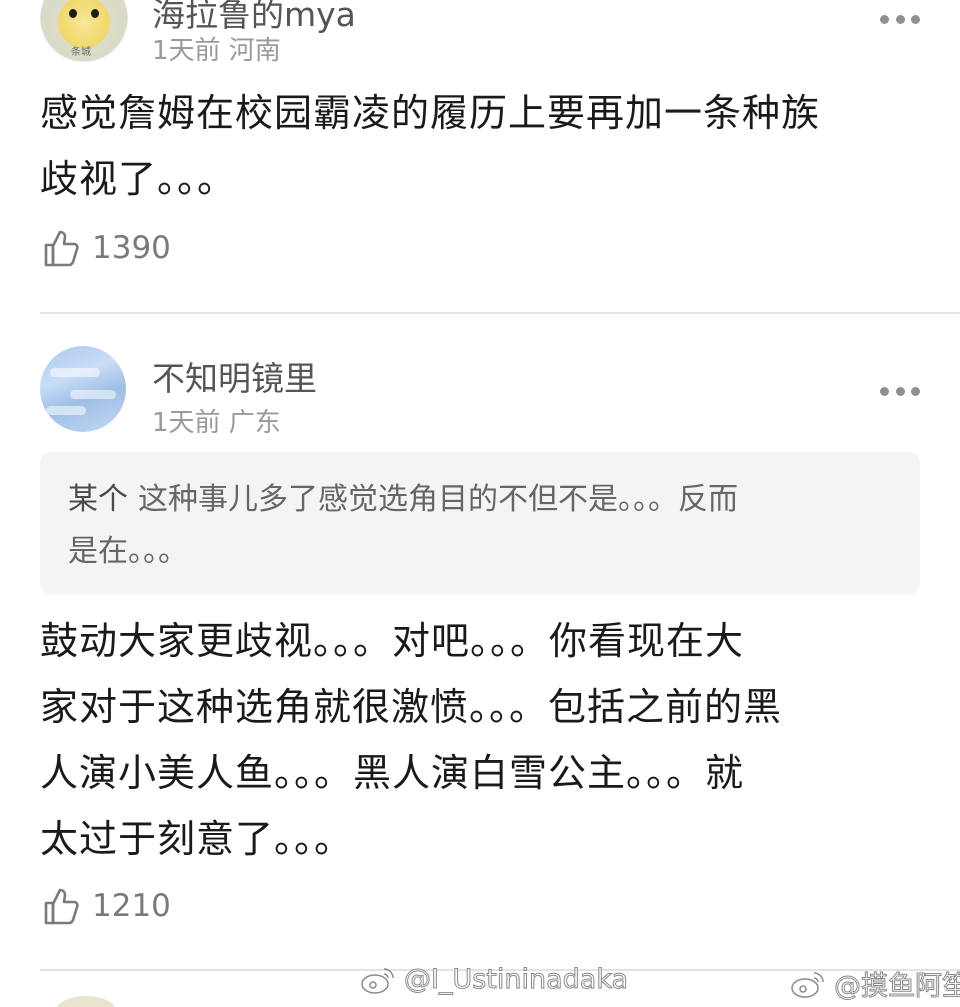  What do you see at coordinates (392, 641) in the screenshot?
I see `comment-text-line: 鼓动大家更歧视。。。对吧。。。你看现在大` at bounding box center [392, 641].